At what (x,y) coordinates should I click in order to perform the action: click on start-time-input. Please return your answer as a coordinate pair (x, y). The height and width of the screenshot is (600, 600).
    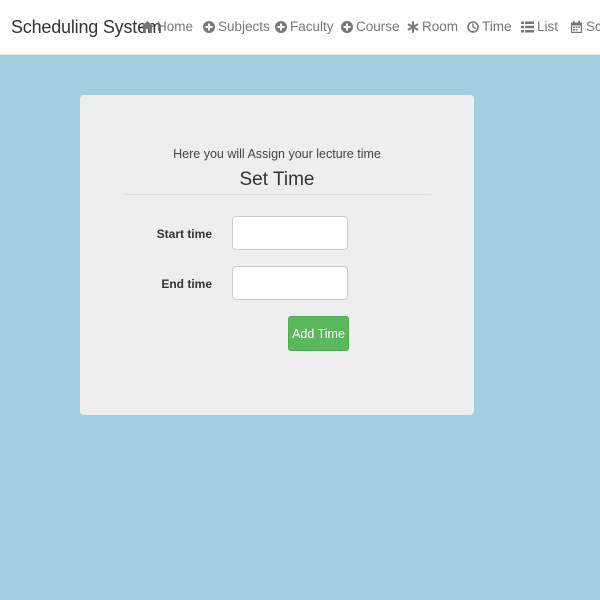
    Looking at the image, I should click on (290, 233).